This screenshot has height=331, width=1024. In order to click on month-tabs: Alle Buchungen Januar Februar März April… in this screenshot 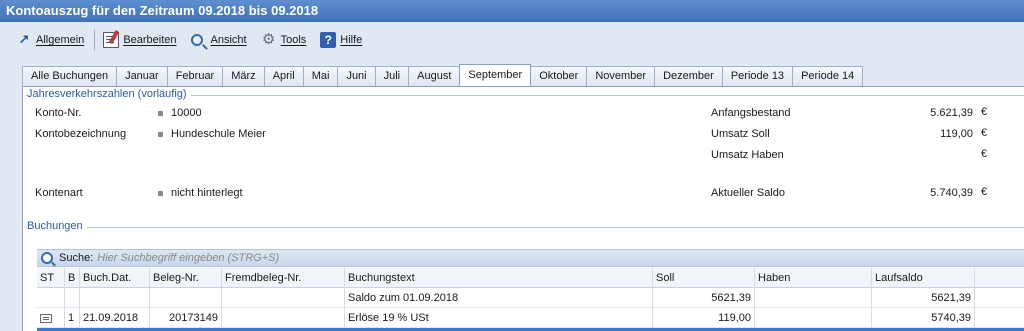, I will do `click(443, 75)`.